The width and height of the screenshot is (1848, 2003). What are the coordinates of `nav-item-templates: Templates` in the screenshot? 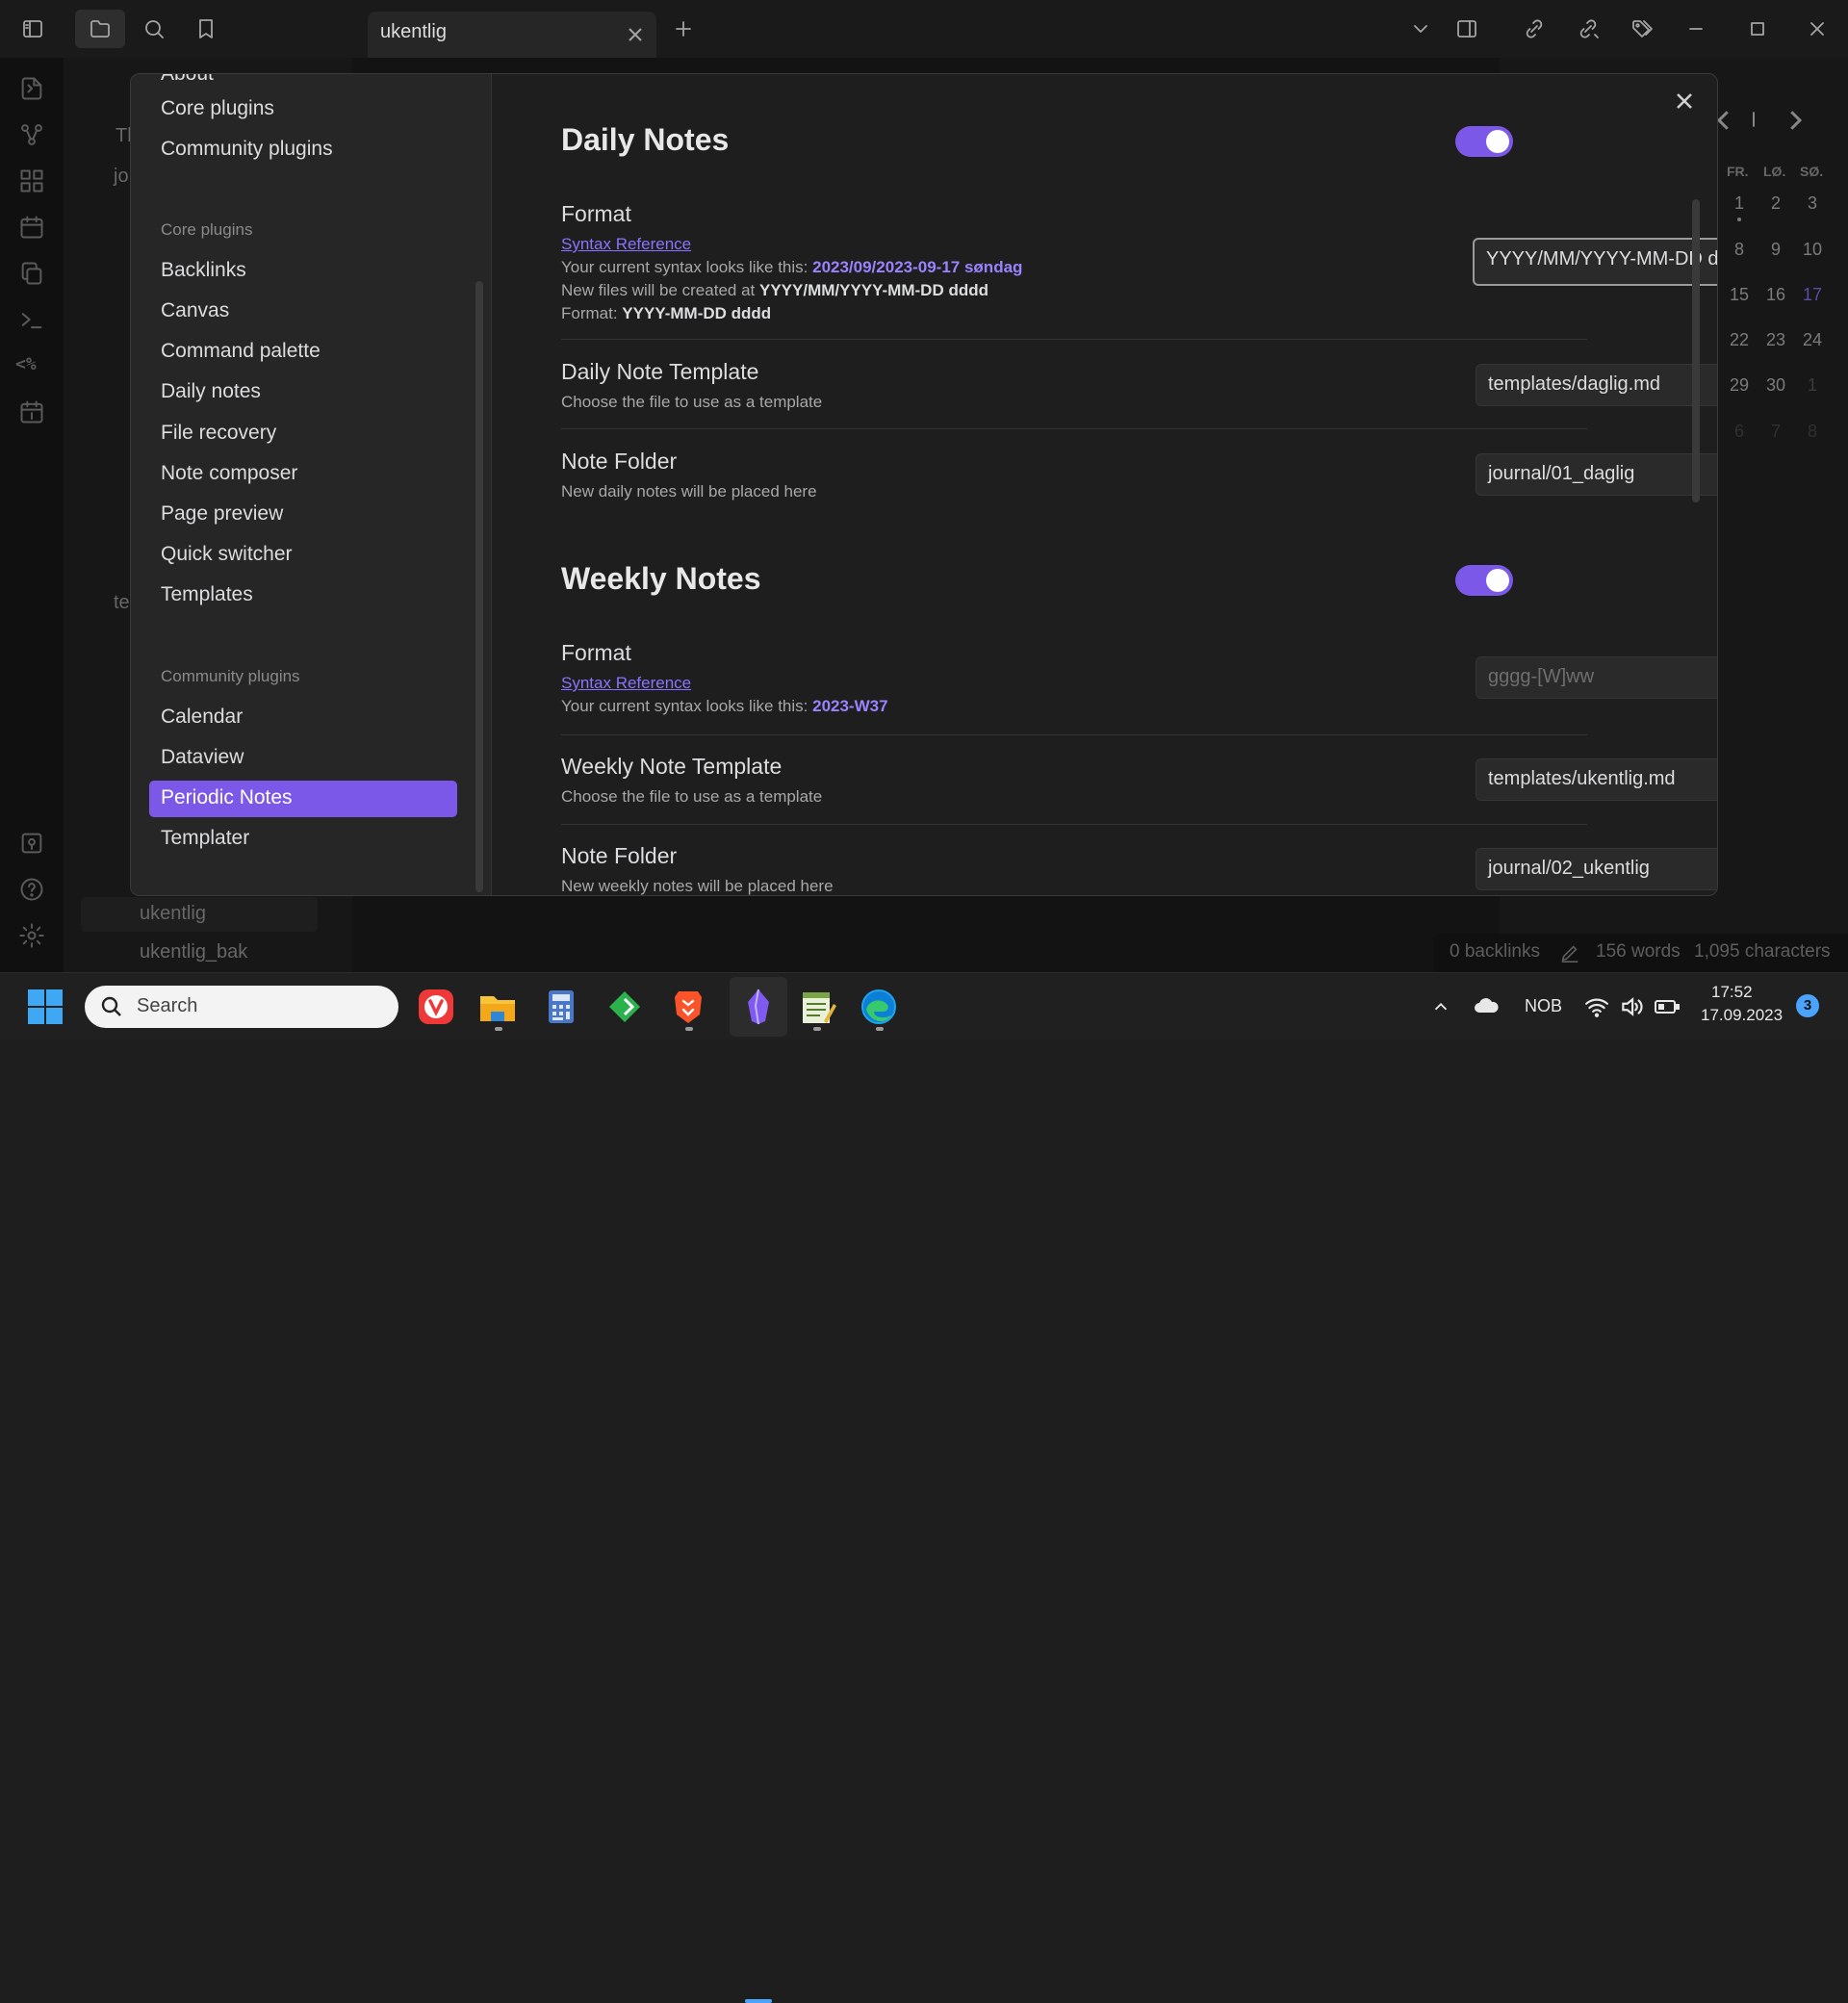 It's located at (207, 594).